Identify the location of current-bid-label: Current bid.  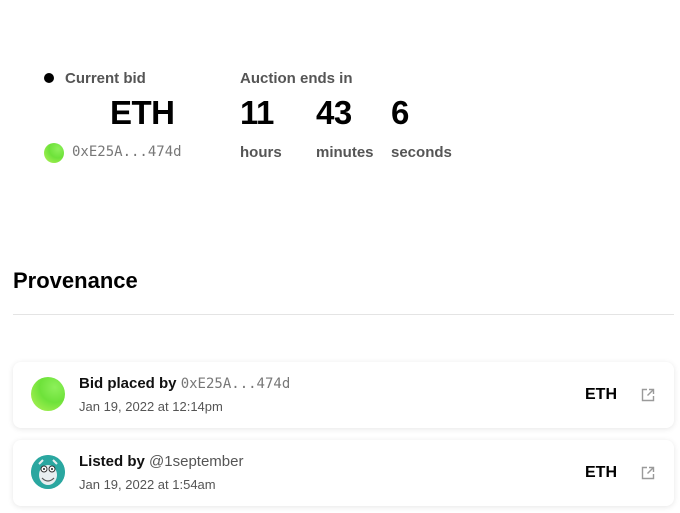
(105, 78).